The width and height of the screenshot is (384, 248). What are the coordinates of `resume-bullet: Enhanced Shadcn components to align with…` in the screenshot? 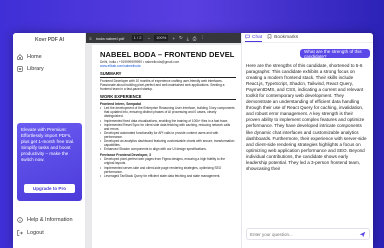 It's located at (168, 149).